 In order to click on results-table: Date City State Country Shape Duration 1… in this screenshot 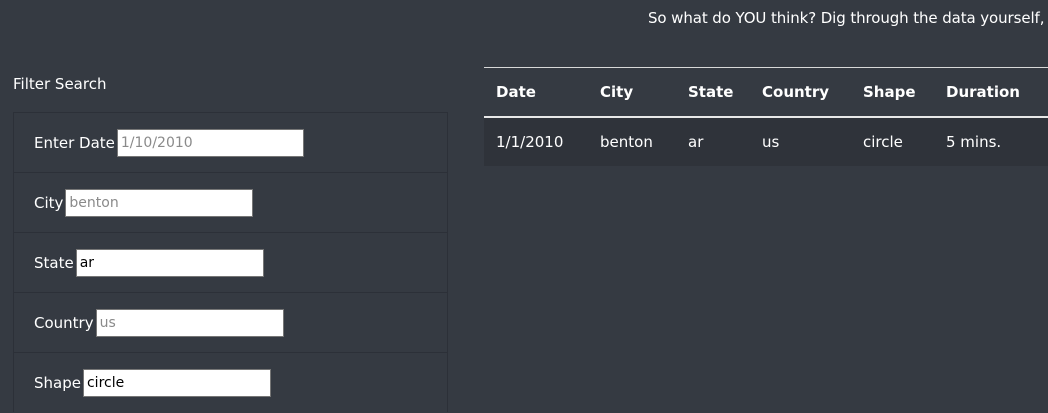, I will do `click(766, 116)`.